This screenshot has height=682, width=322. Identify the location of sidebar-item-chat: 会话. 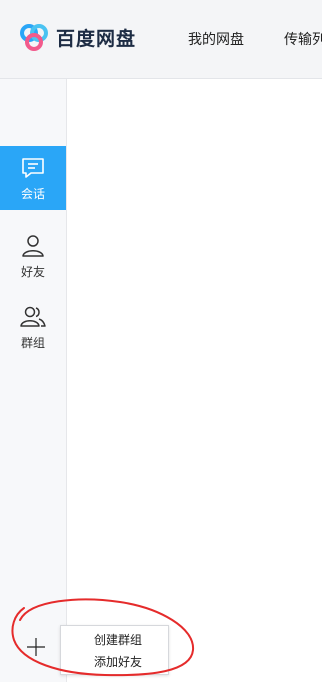
(33, 178).